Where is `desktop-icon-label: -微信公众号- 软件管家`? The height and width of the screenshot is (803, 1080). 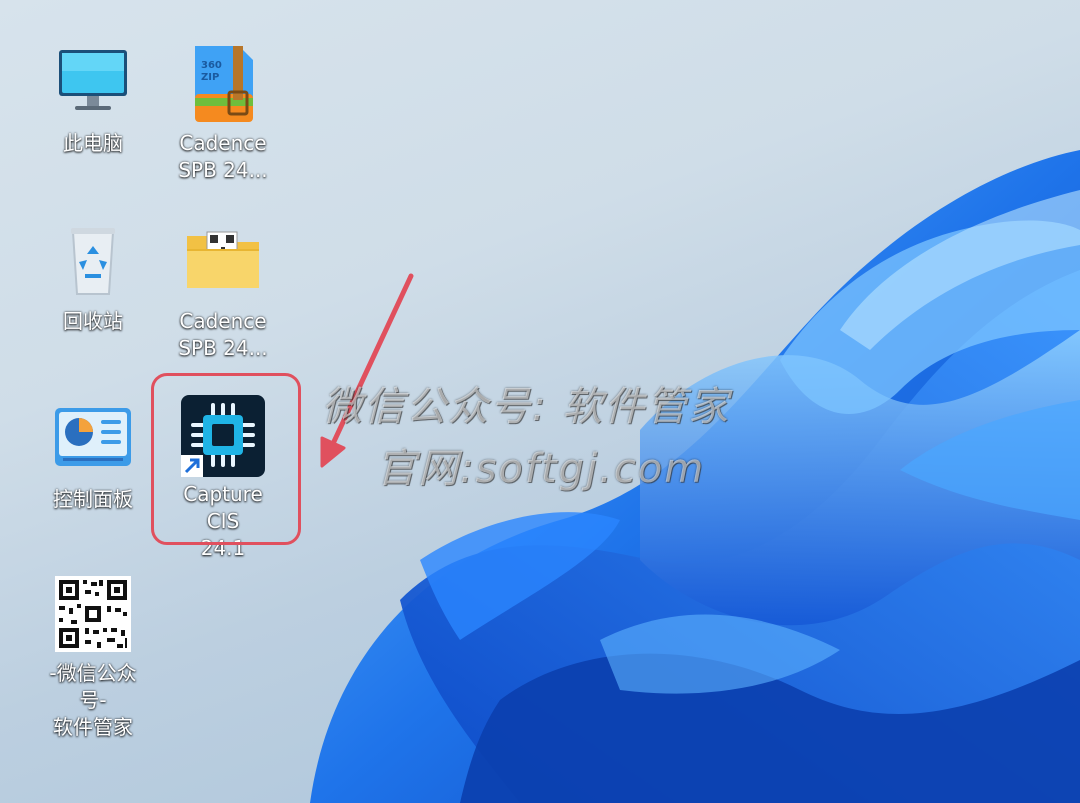
desktop-icon-label: -微信公众号- 软件管家 is located at coordinates (93, 700).